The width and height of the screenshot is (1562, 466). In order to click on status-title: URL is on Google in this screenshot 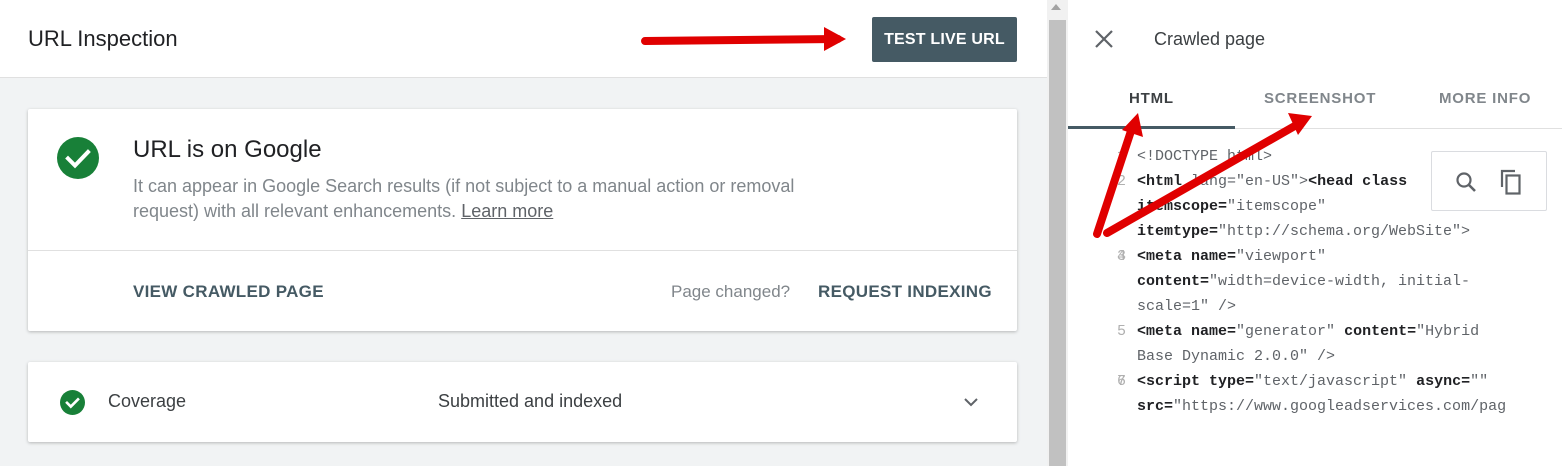, I will do `click(227, 149)`.